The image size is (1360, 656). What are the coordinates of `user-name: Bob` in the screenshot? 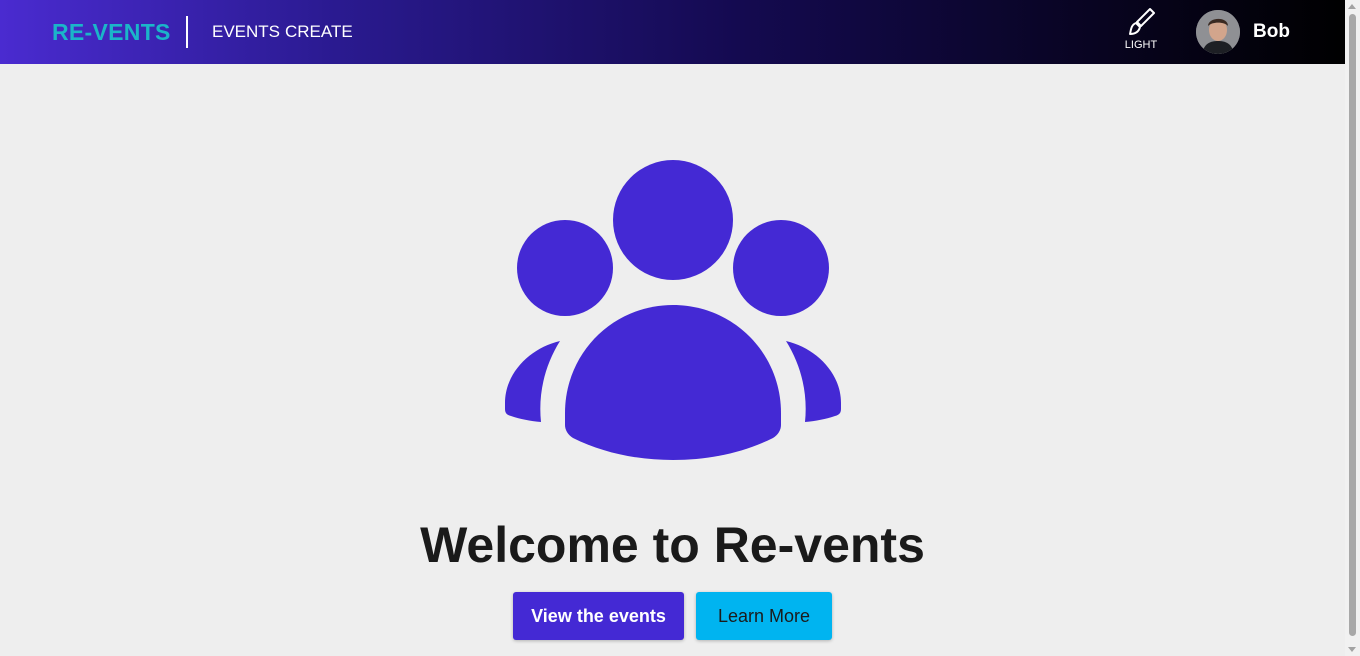 It's located at (1271, 31).